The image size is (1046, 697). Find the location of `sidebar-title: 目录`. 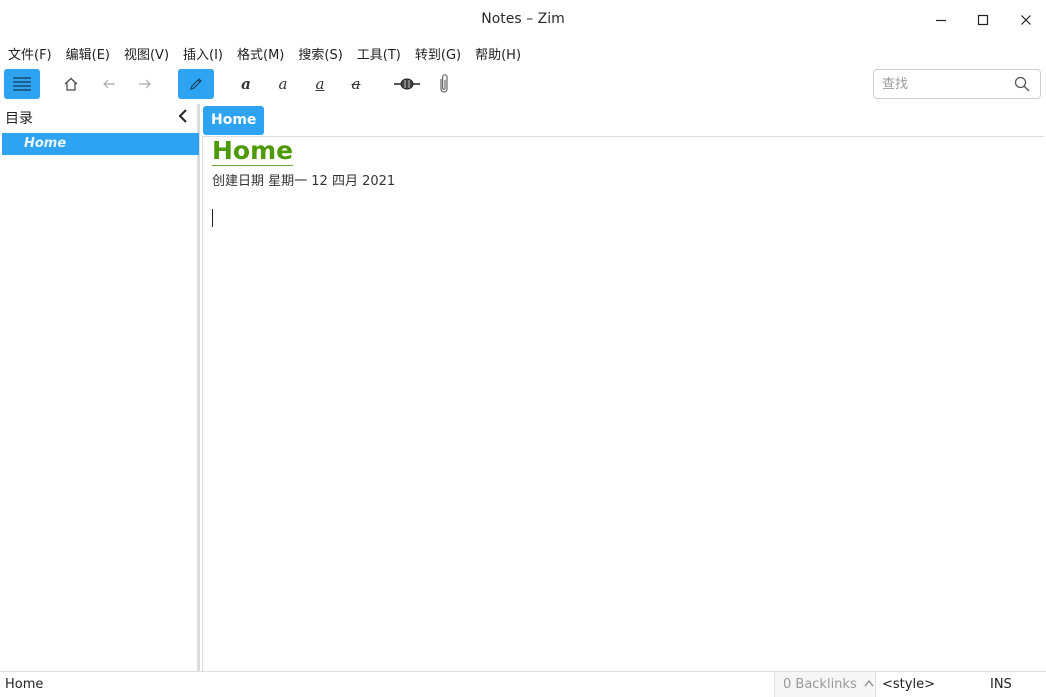

sidebar-title: 目录 is located at coordinates (19, 119).